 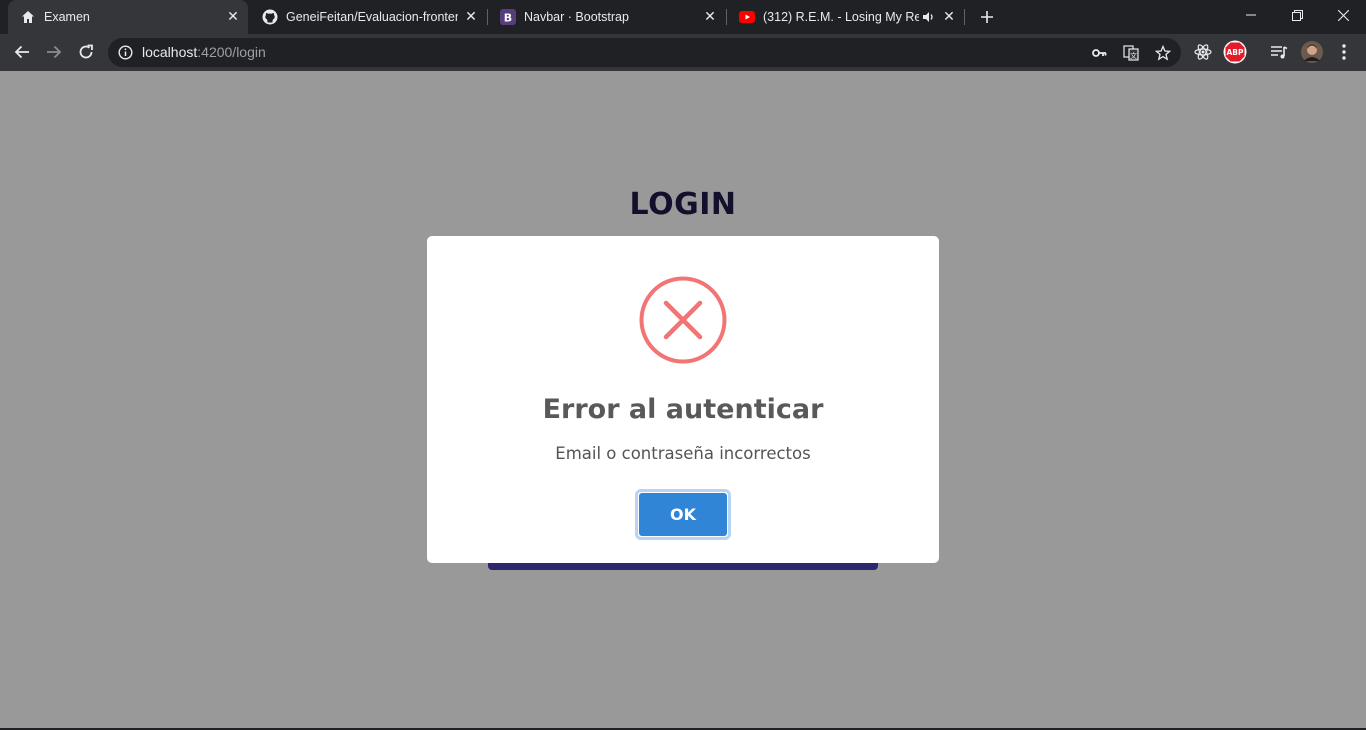 What do you see at coordinates (67, 17) in the screenshot?
I see `tab-title: Examen` at bounding box center [67, 17].